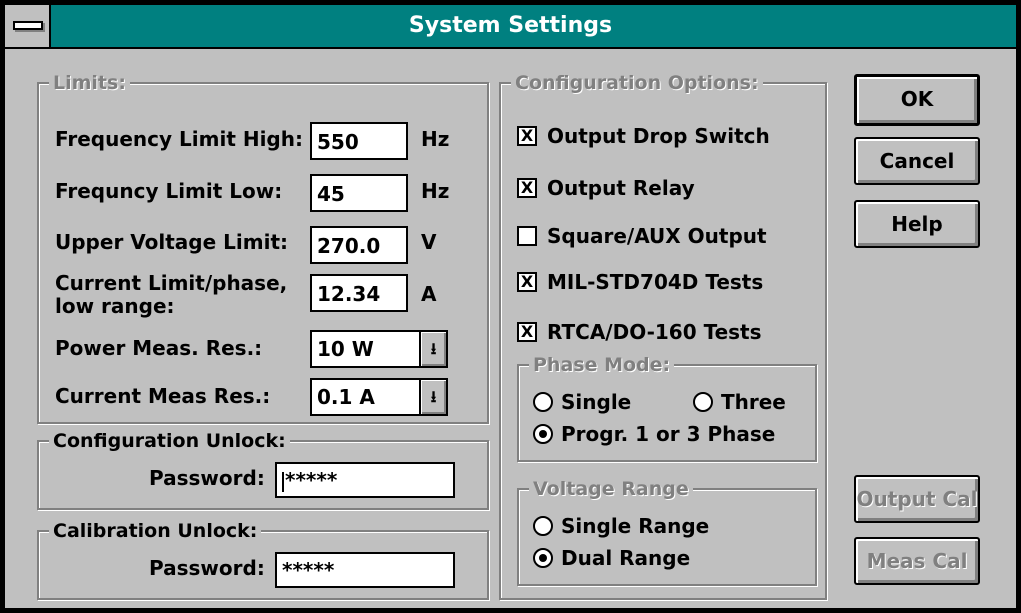 Image resolution: width=1021 pixels, height=613 pixels. Describe the element at coordinates (654, 332) in the screenshot. I see `checkbox-label: RTCA/DO-160 Tests` at that location.